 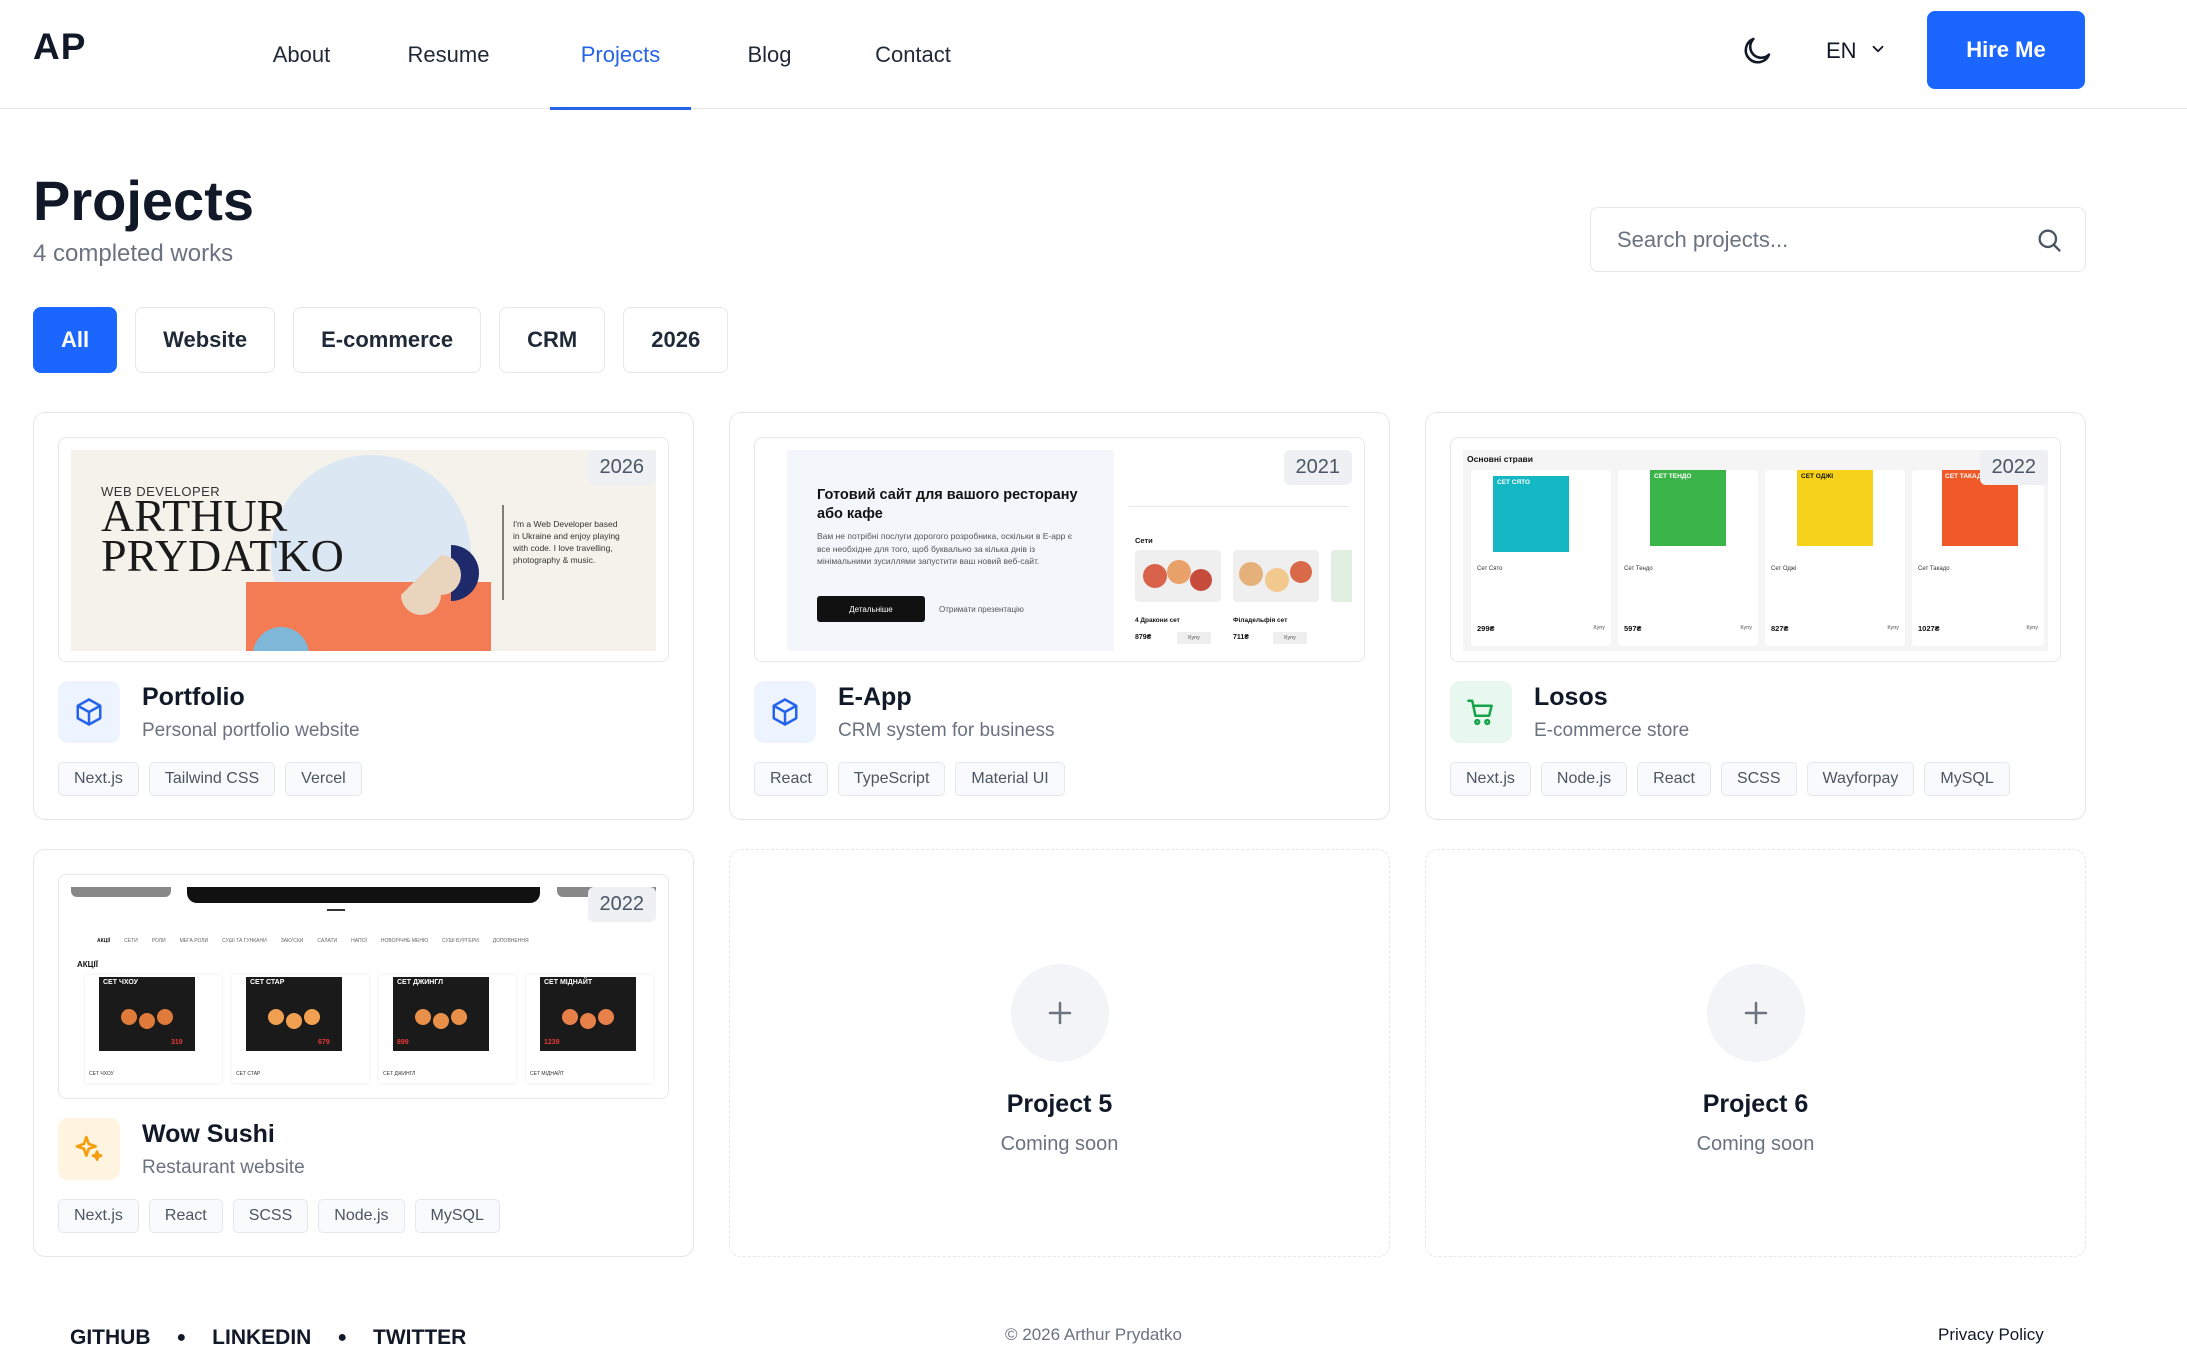 I want to click on project-title: Losos, so click(x=1571, y=697).